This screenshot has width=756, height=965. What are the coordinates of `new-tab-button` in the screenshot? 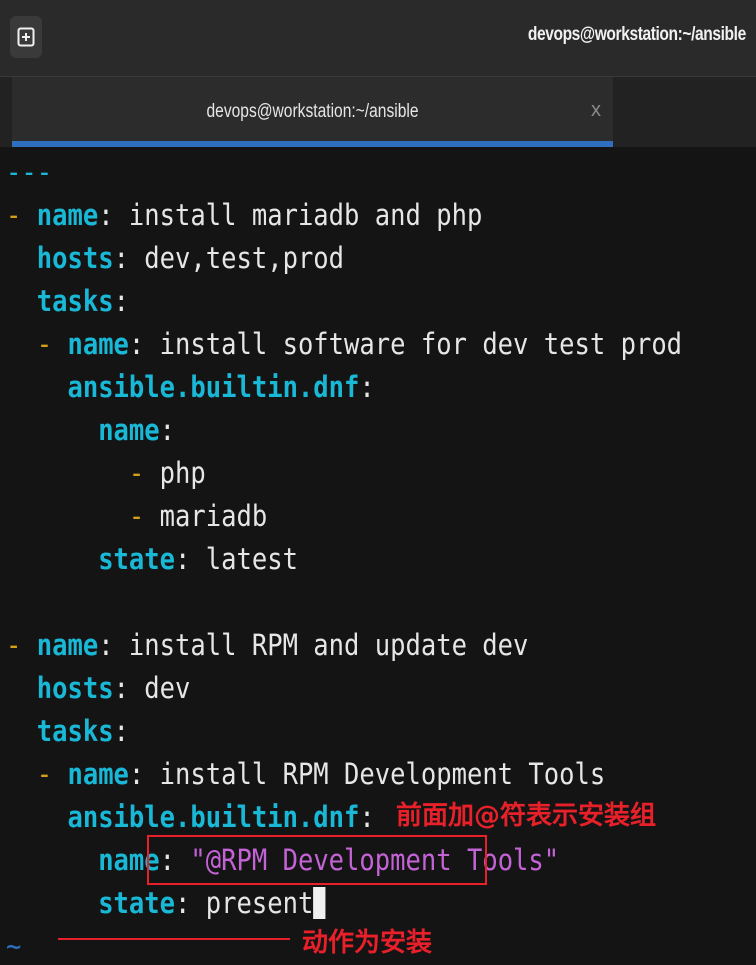 It's located at (26, 37).